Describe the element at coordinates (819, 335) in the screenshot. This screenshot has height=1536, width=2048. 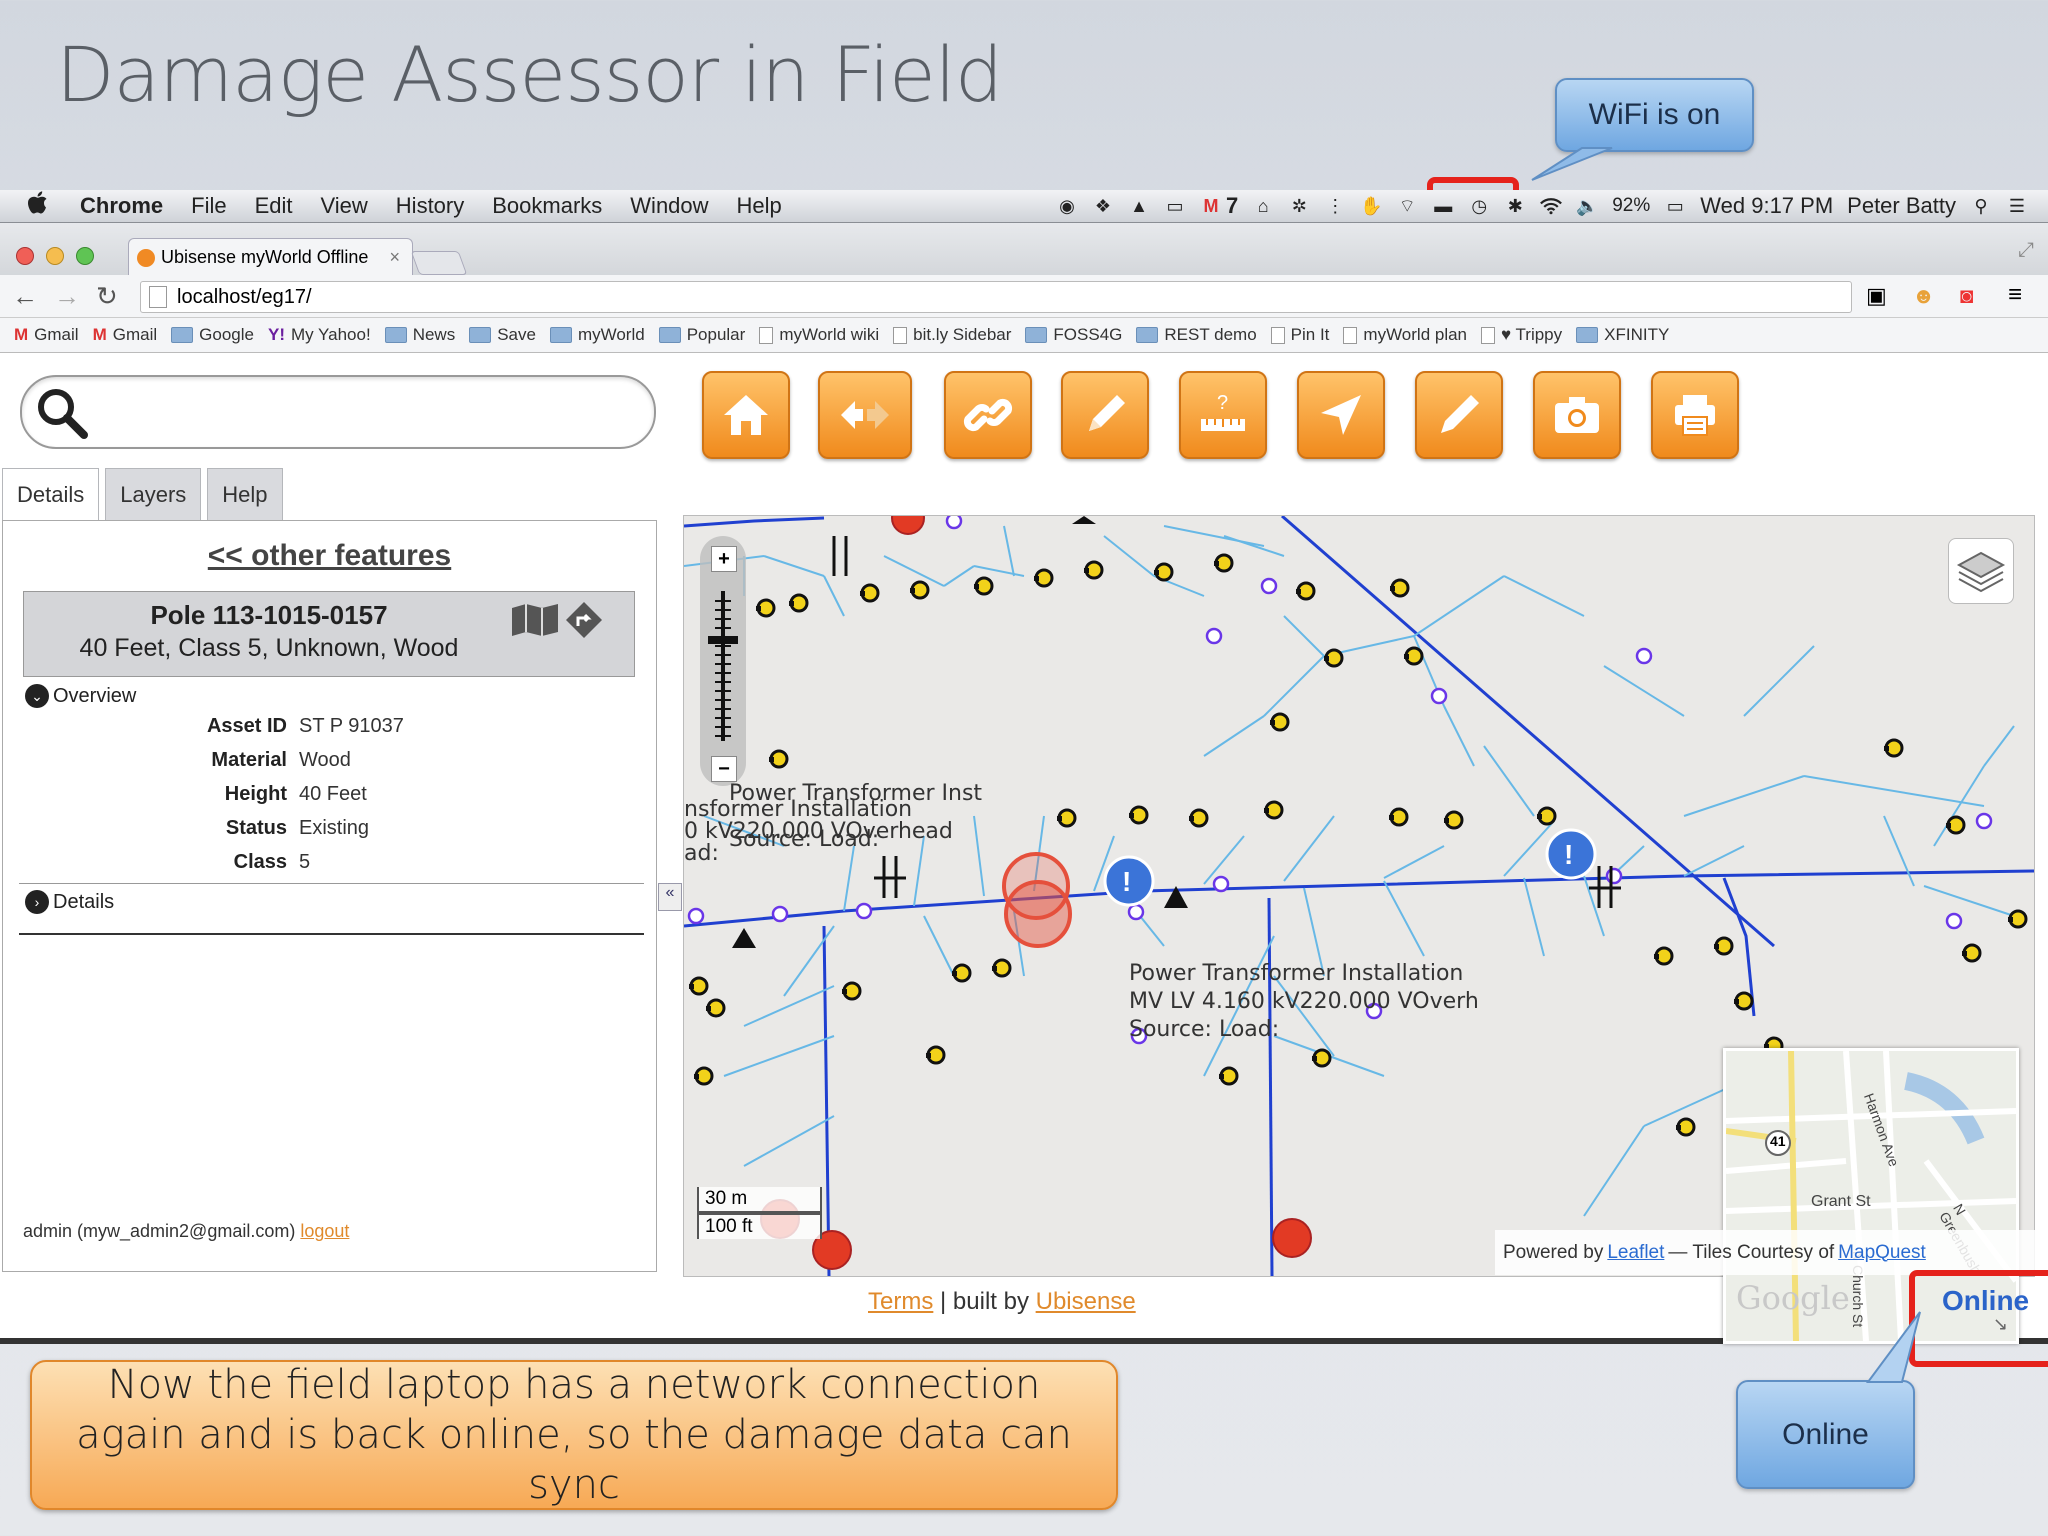
I see `bookmark-item: myWorld wiki` at that location.